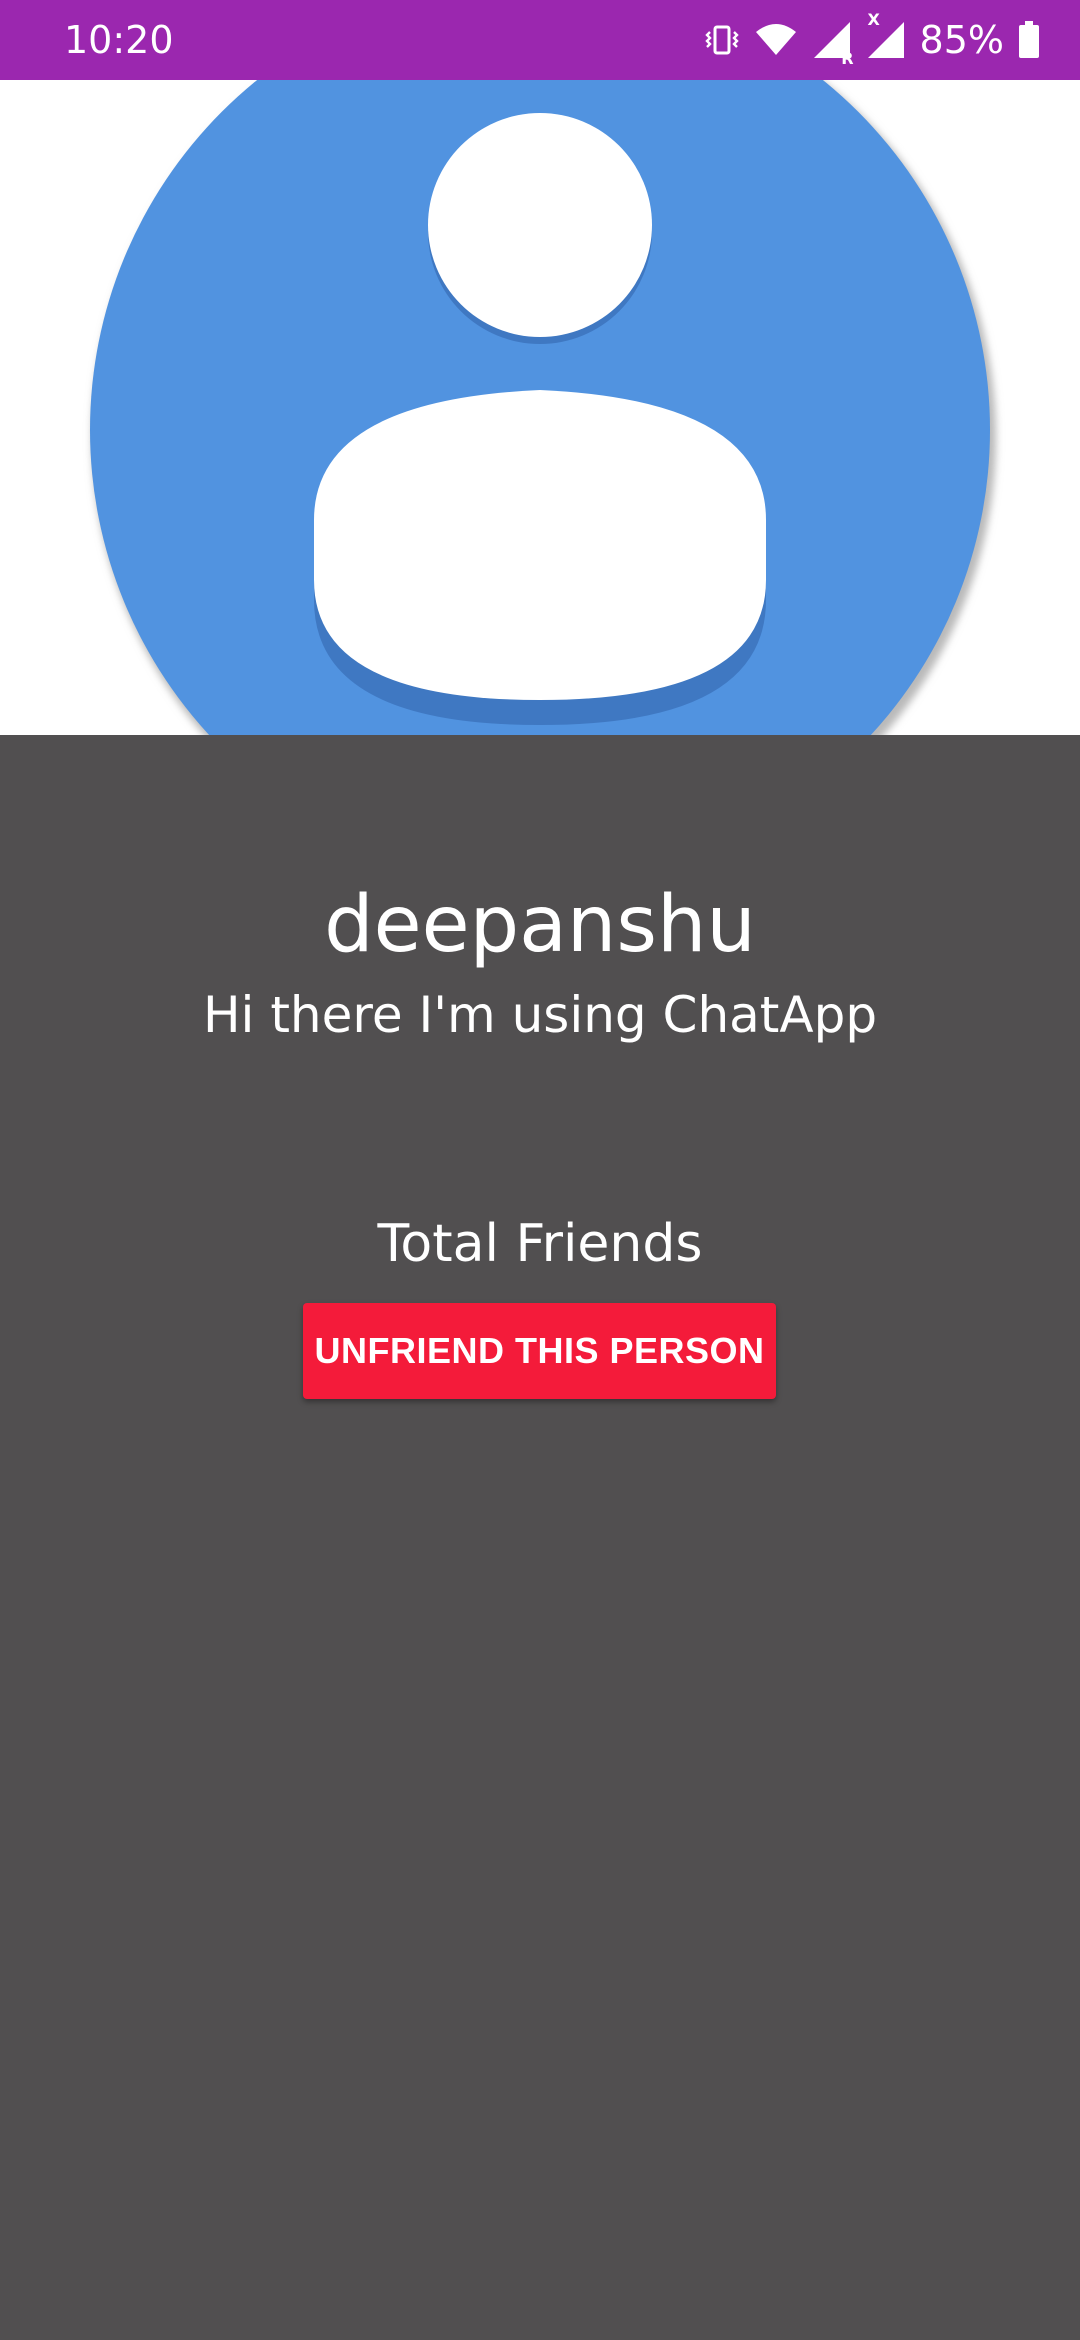  What do you see at coordinates (886, 35) in the screenshot?
I see `signal-no-data-icon: X` at bounding box center [886, 35].